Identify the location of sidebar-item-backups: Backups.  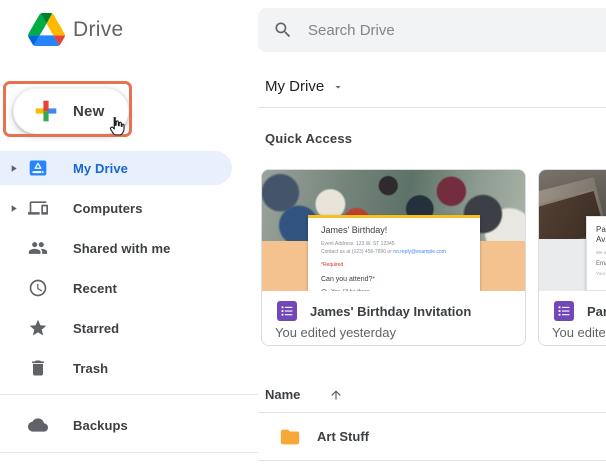
(116, 425).